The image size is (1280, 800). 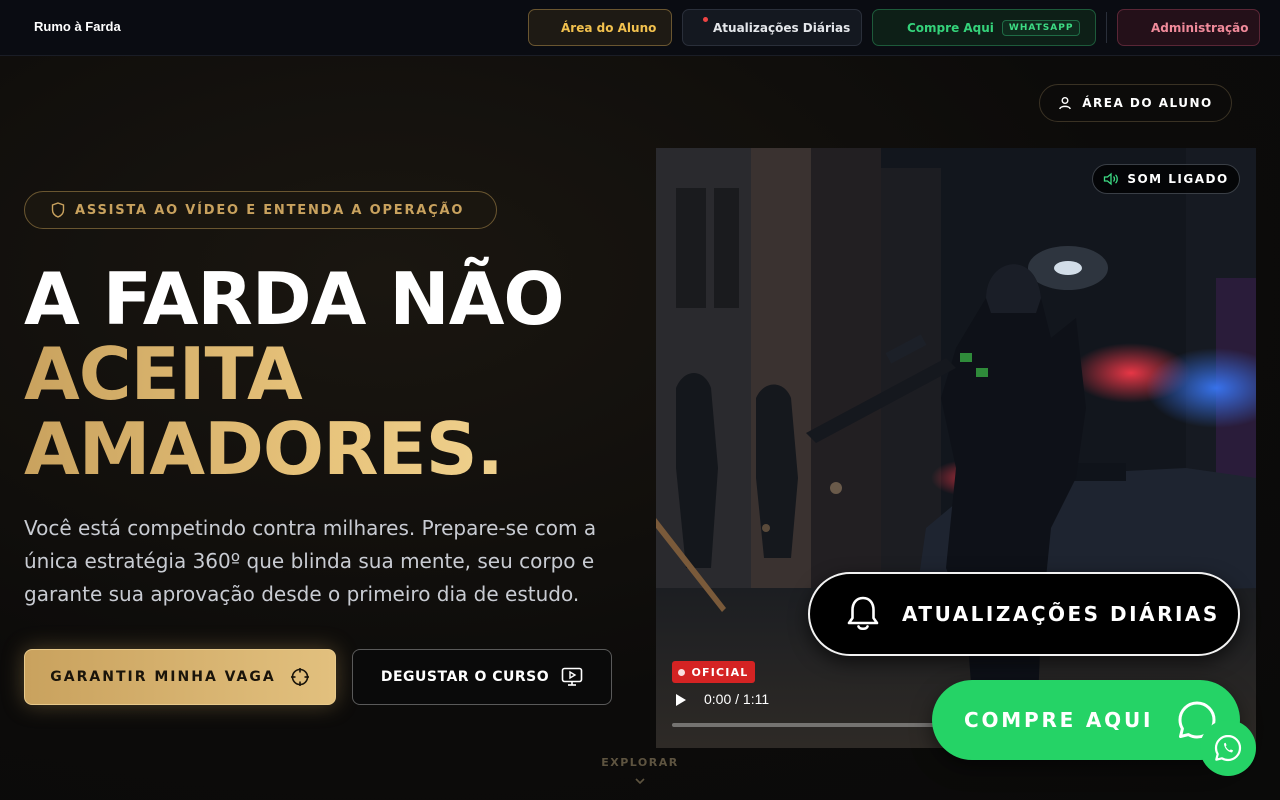 I want to click on video-progress-bar, so click(x=822, y=725).